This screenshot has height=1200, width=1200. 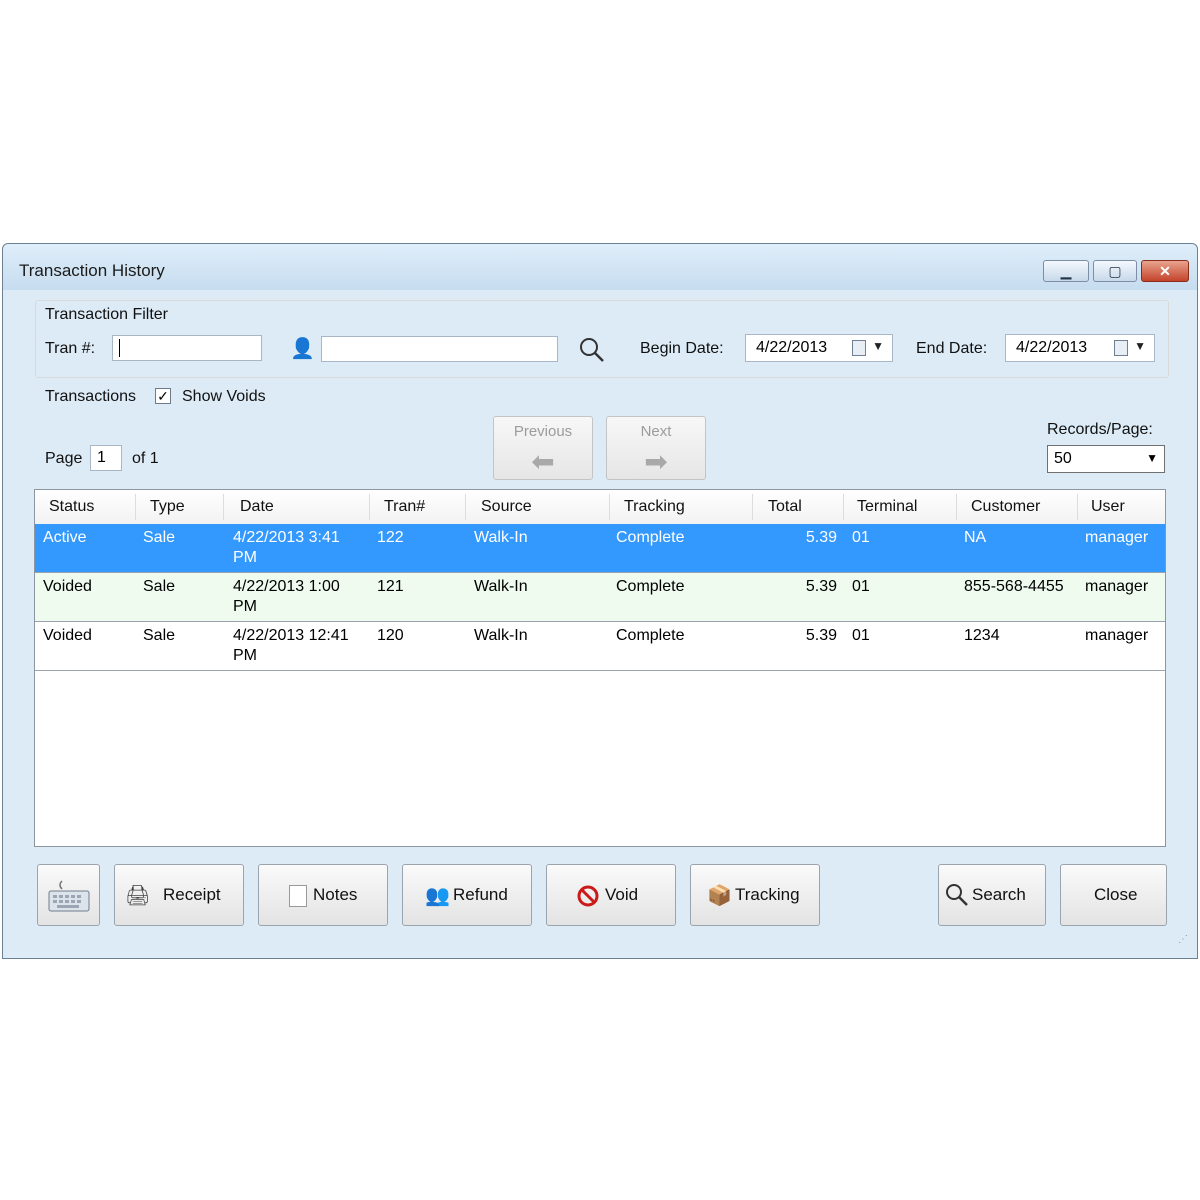 I want to click on begin-date-value: 4/22/2013, so click(x=792, y=347).